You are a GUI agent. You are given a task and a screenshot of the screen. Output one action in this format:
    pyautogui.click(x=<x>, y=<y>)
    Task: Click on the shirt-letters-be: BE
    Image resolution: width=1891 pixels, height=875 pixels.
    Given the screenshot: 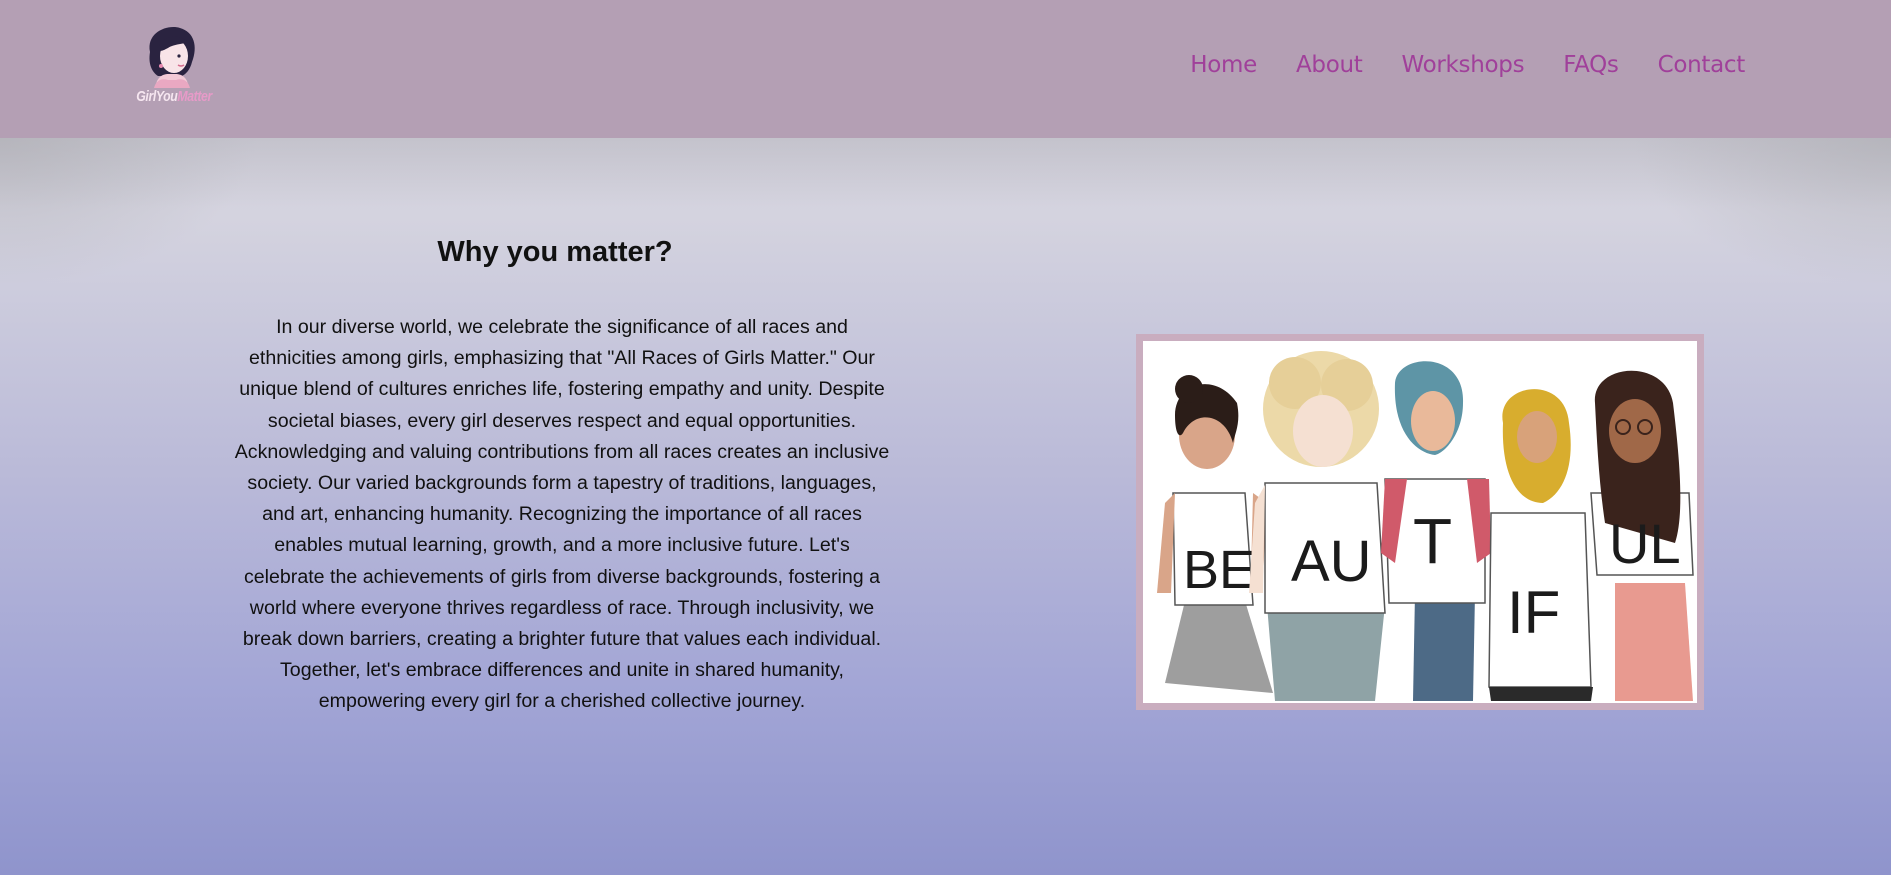 What is the action you would take?
    pyautogui.click(x=1219, y=570)
    